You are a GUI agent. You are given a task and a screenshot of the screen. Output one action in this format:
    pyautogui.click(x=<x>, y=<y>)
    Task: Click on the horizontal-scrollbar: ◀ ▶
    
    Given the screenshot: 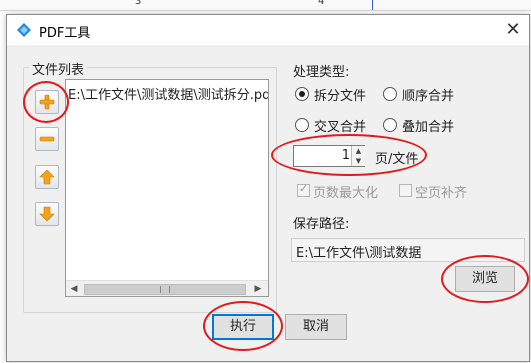 What is the action you would take?
    pyautogui.click(x=167, y=288)
    